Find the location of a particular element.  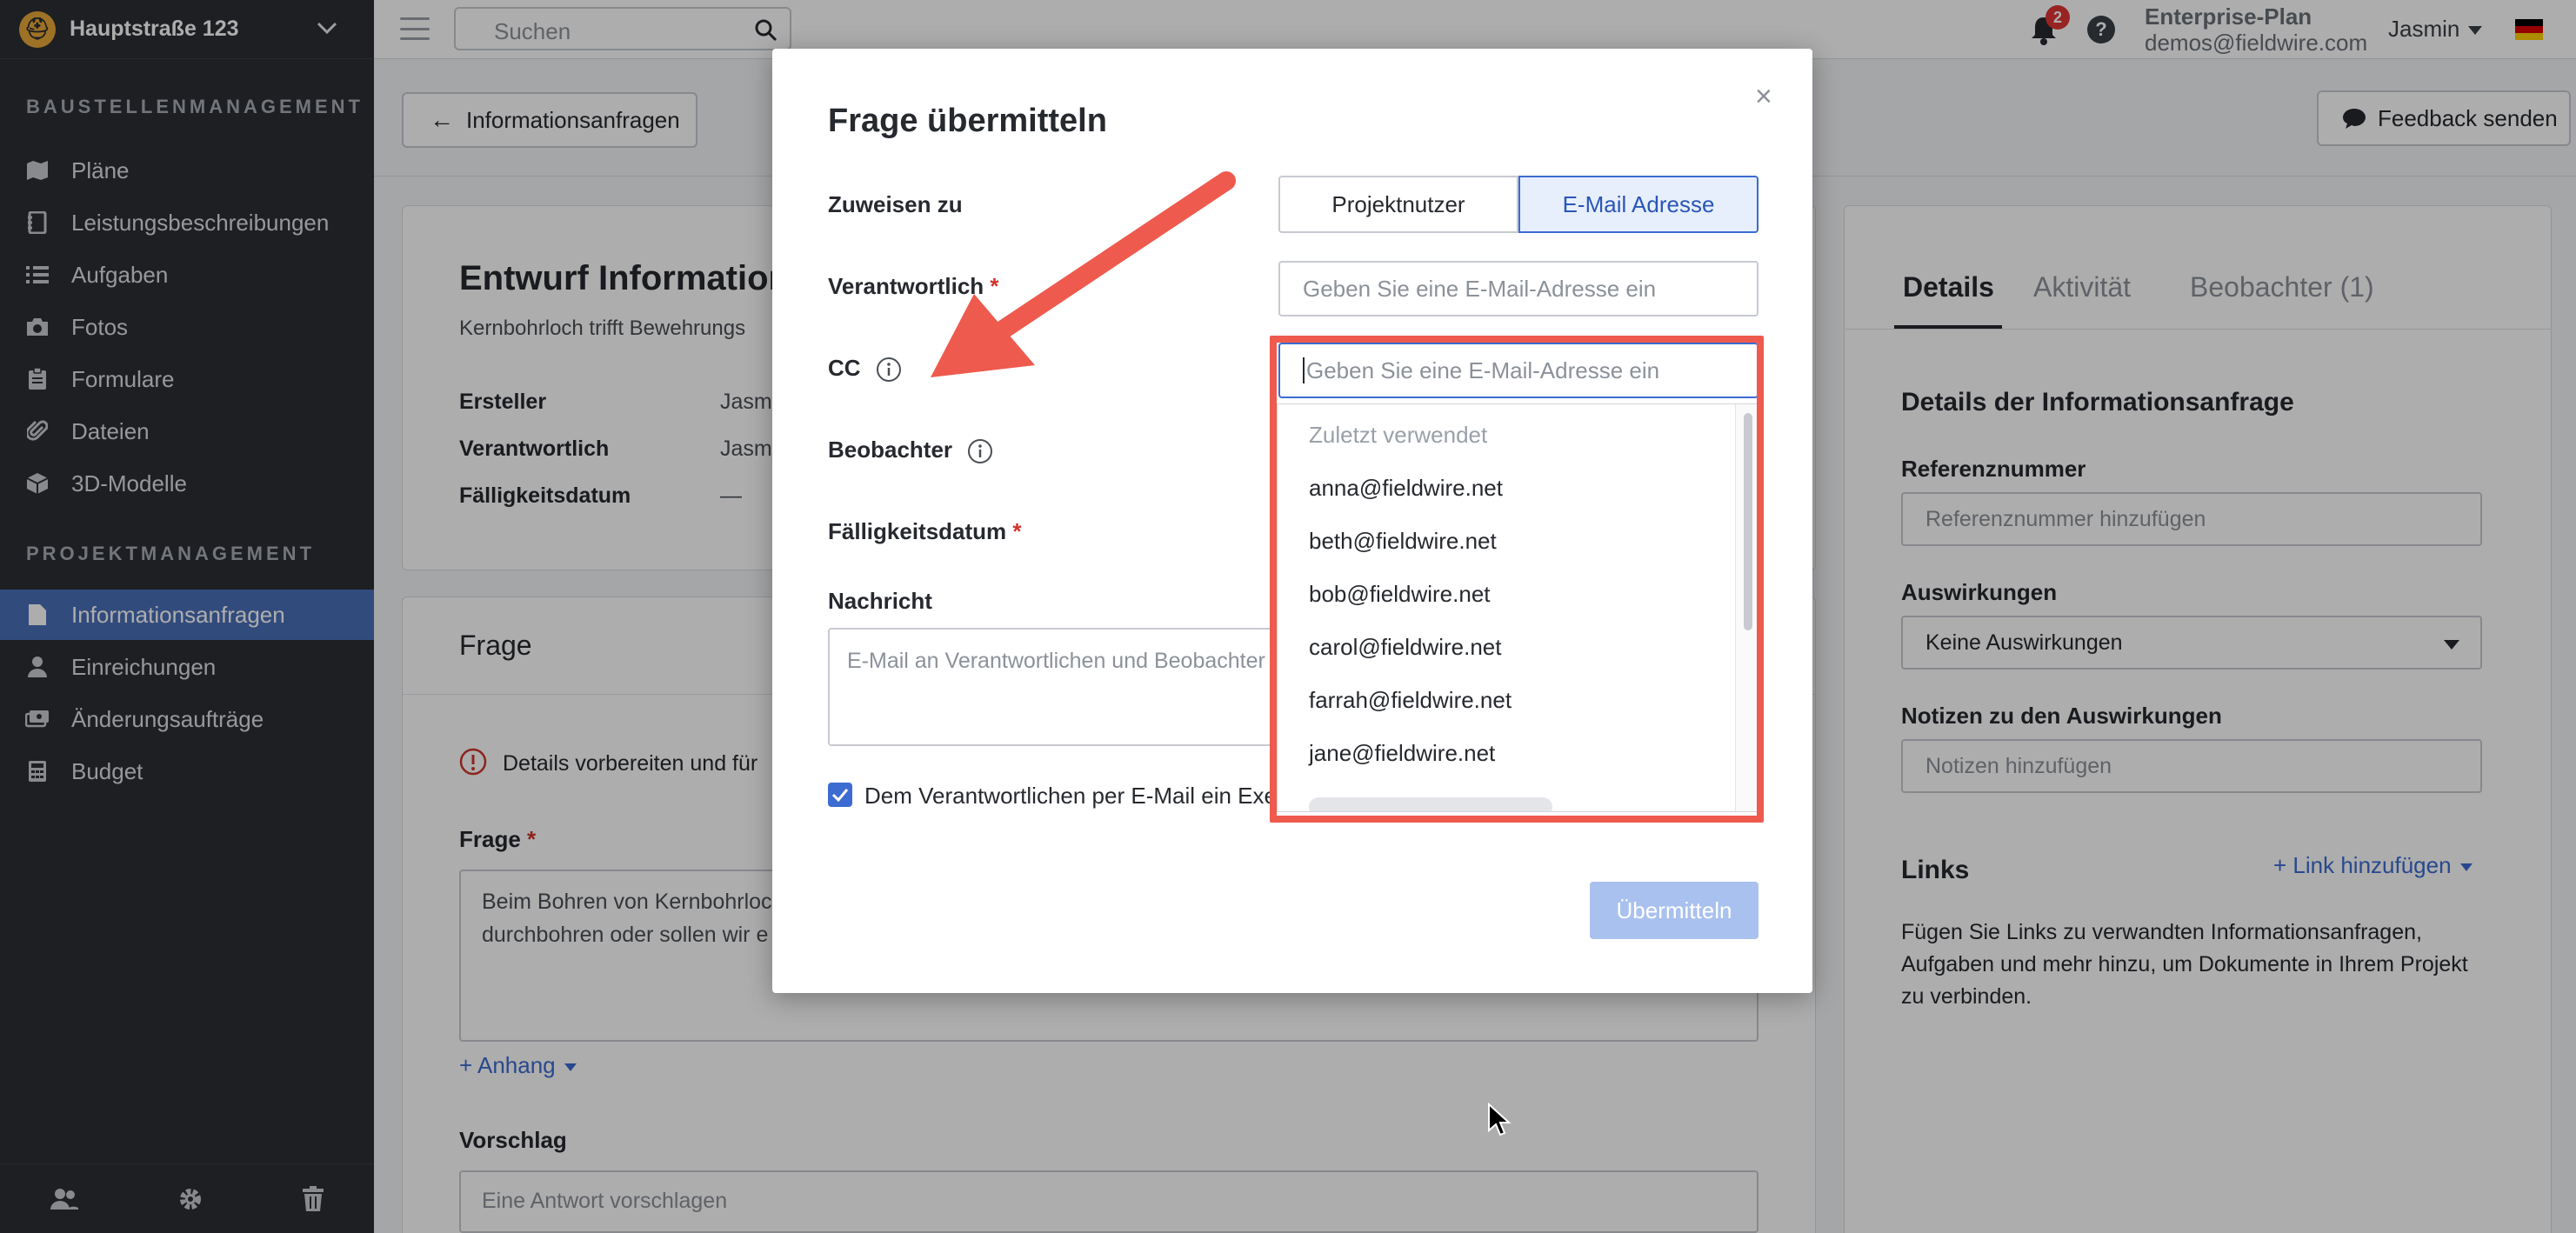

responsible-placeholder: Geben Sie eine E-Mail-Adresse ein is located at coordinates (1480, 288).